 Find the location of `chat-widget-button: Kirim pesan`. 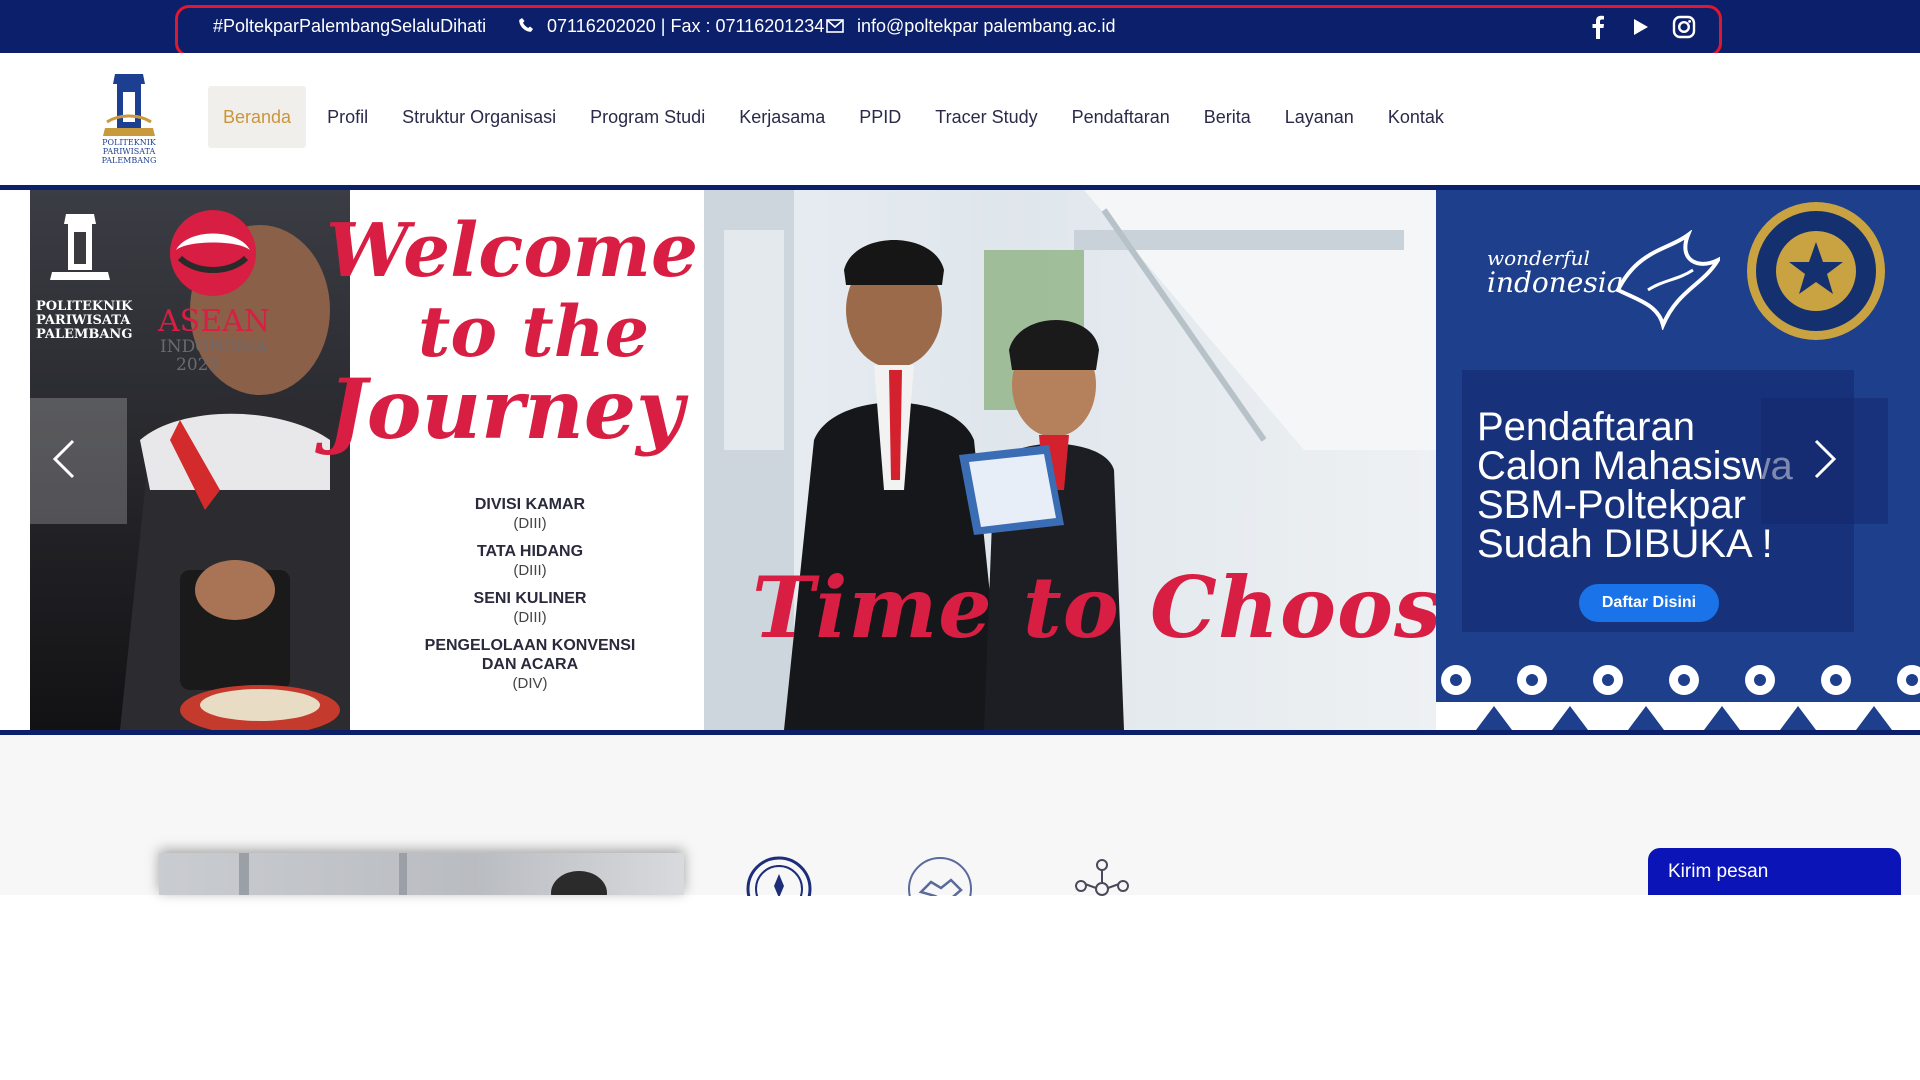

chat-widget-button: Kirim pesan is located at coordinates (1774, 871).